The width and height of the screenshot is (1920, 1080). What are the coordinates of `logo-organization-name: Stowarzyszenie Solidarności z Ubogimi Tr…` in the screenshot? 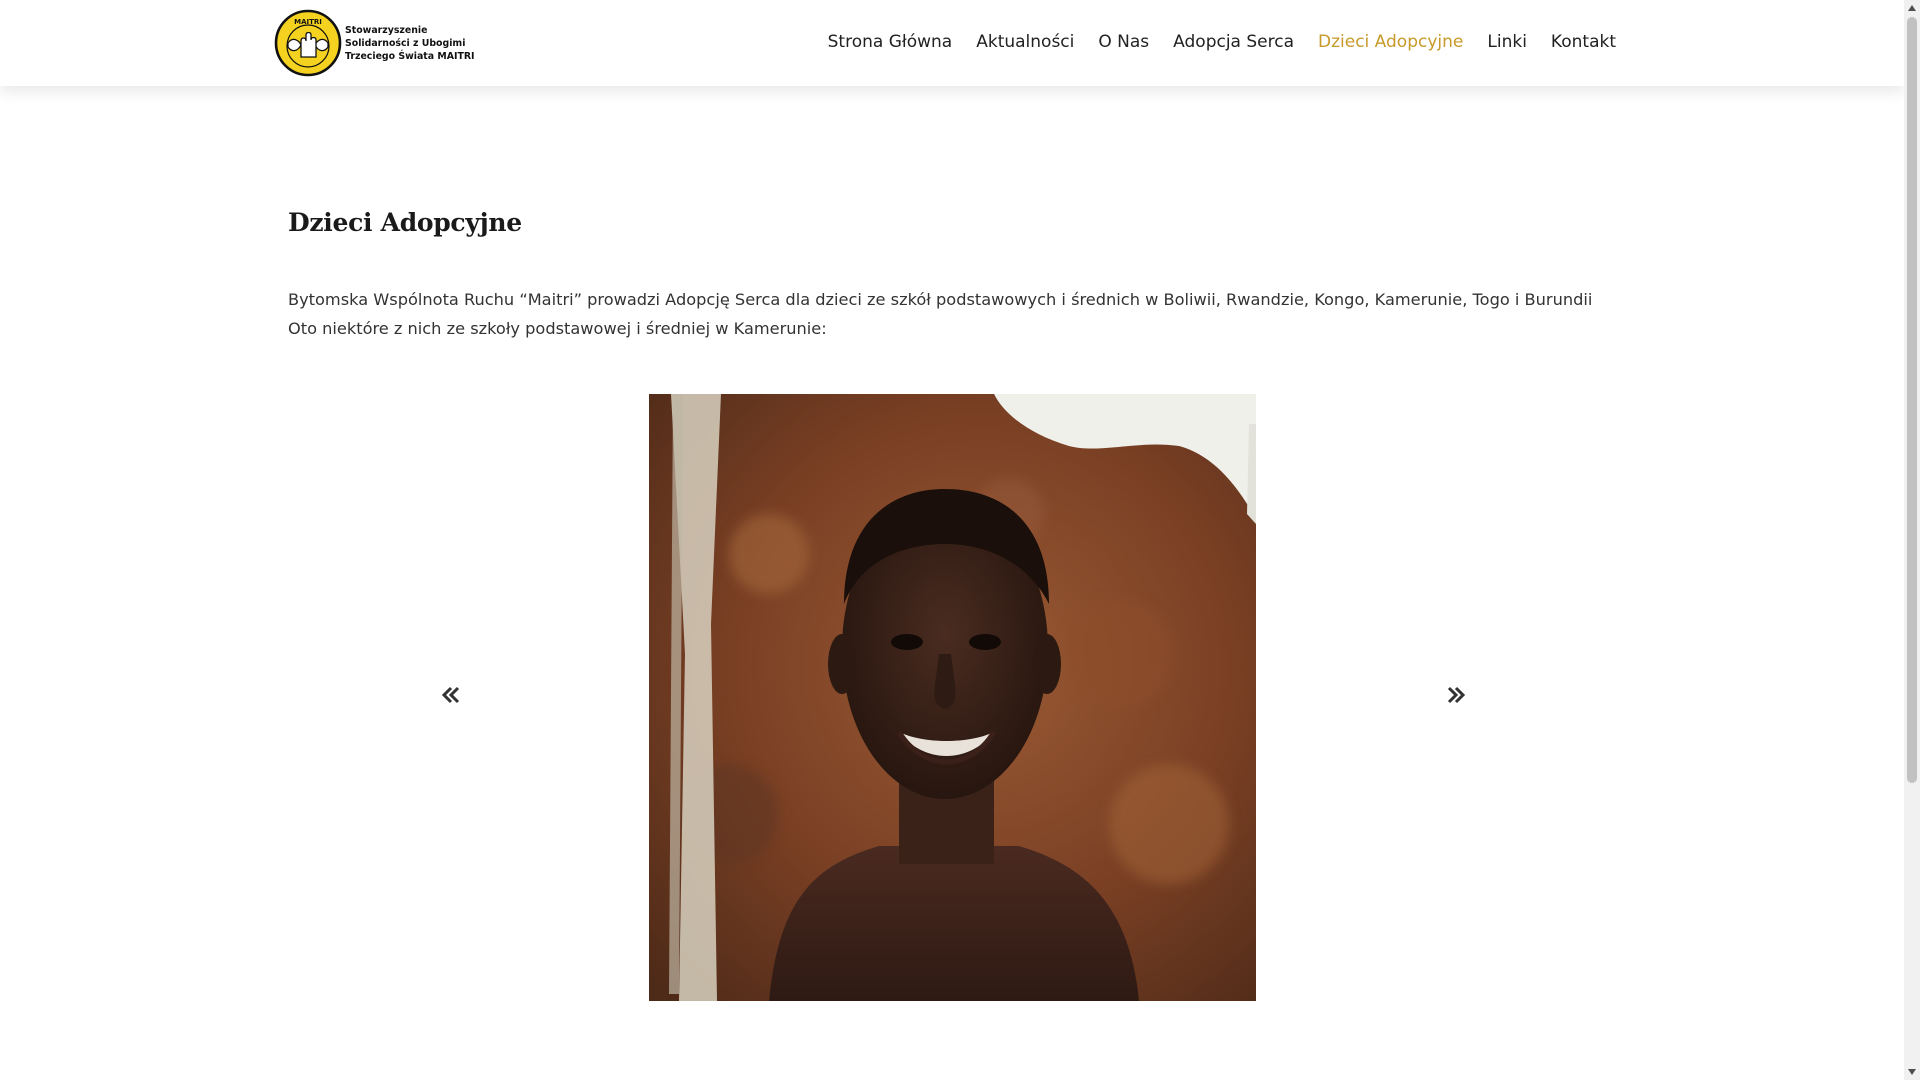 It's located at (410, 43).